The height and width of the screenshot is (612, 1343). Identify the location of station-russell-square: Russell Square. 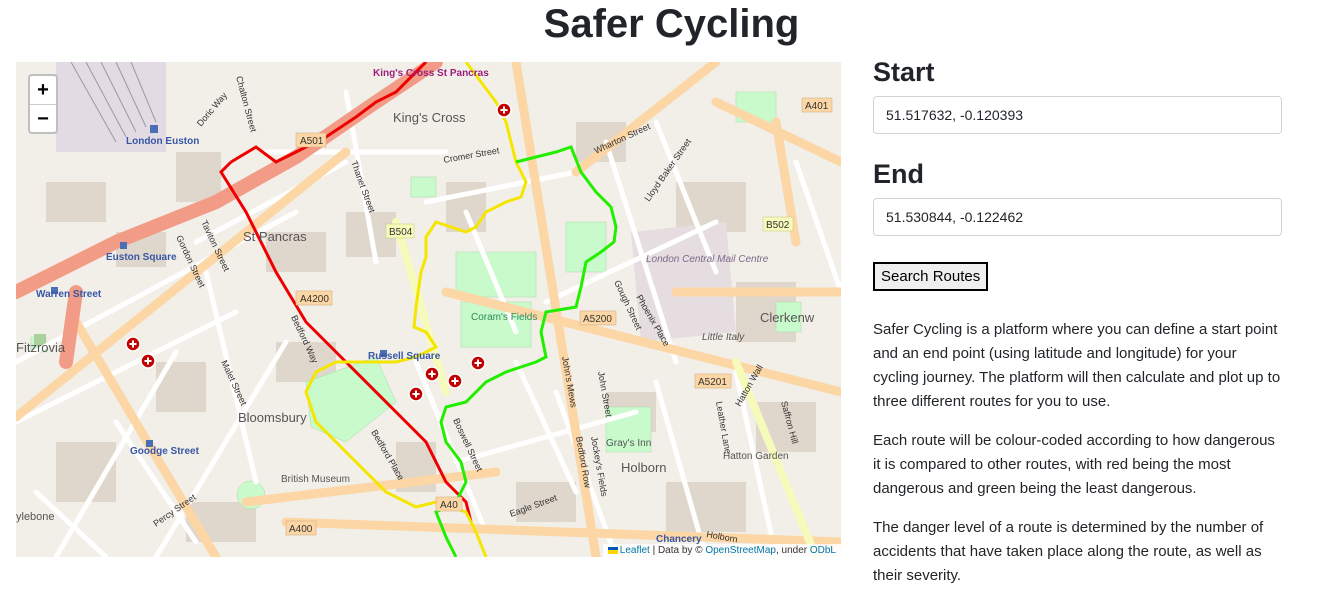
(404, 356).